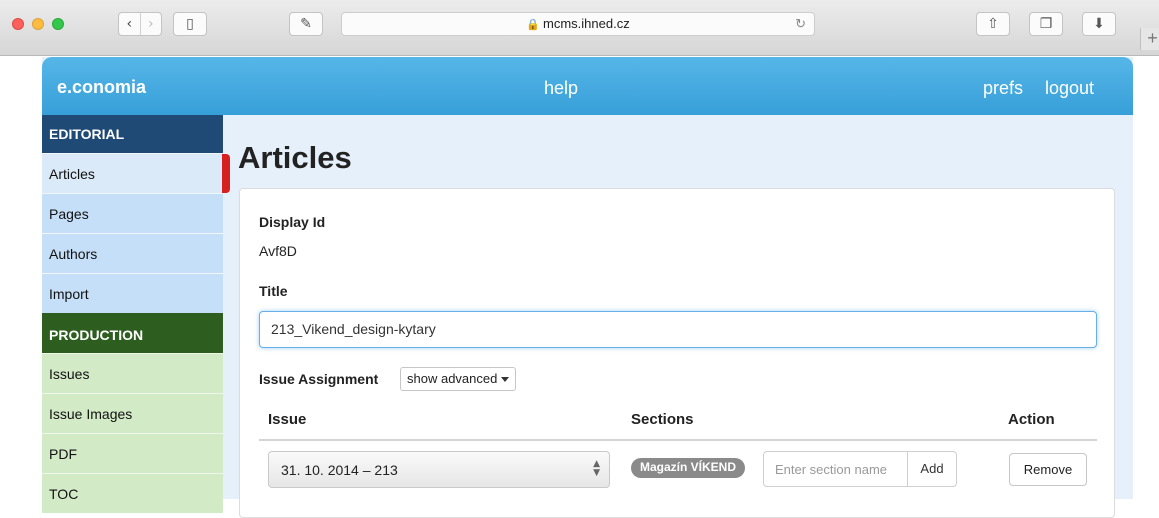 The image size is (1159, 518). Describe the element at coordinates (190, 24) in the screenshot. I see `sidebar-toggle-icon: ▯` at that location.